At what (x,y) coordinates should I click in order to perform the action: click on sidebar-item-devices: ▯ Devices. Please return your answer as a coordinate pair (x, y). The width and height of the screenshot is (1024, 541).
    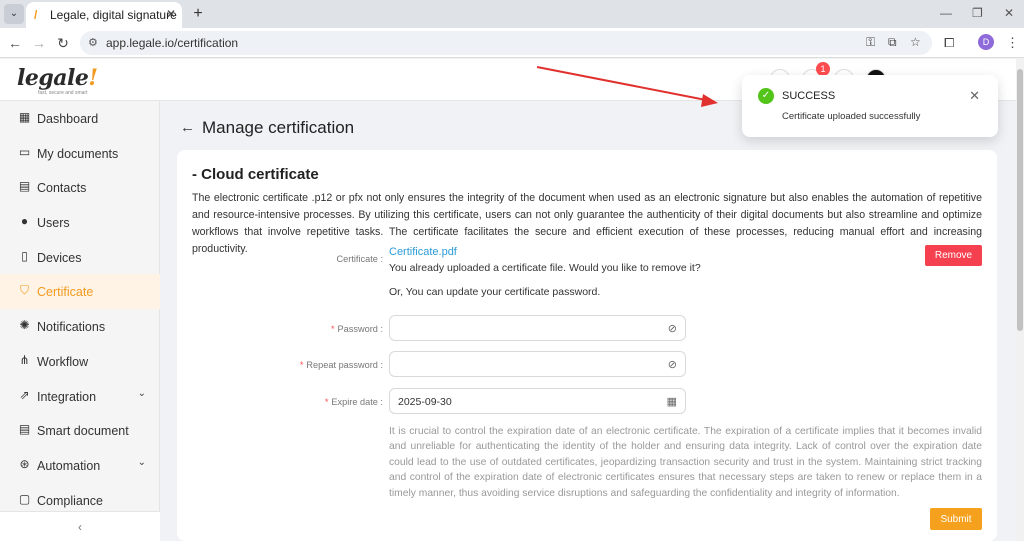
    Looking at the image, I should click on (80, 257).